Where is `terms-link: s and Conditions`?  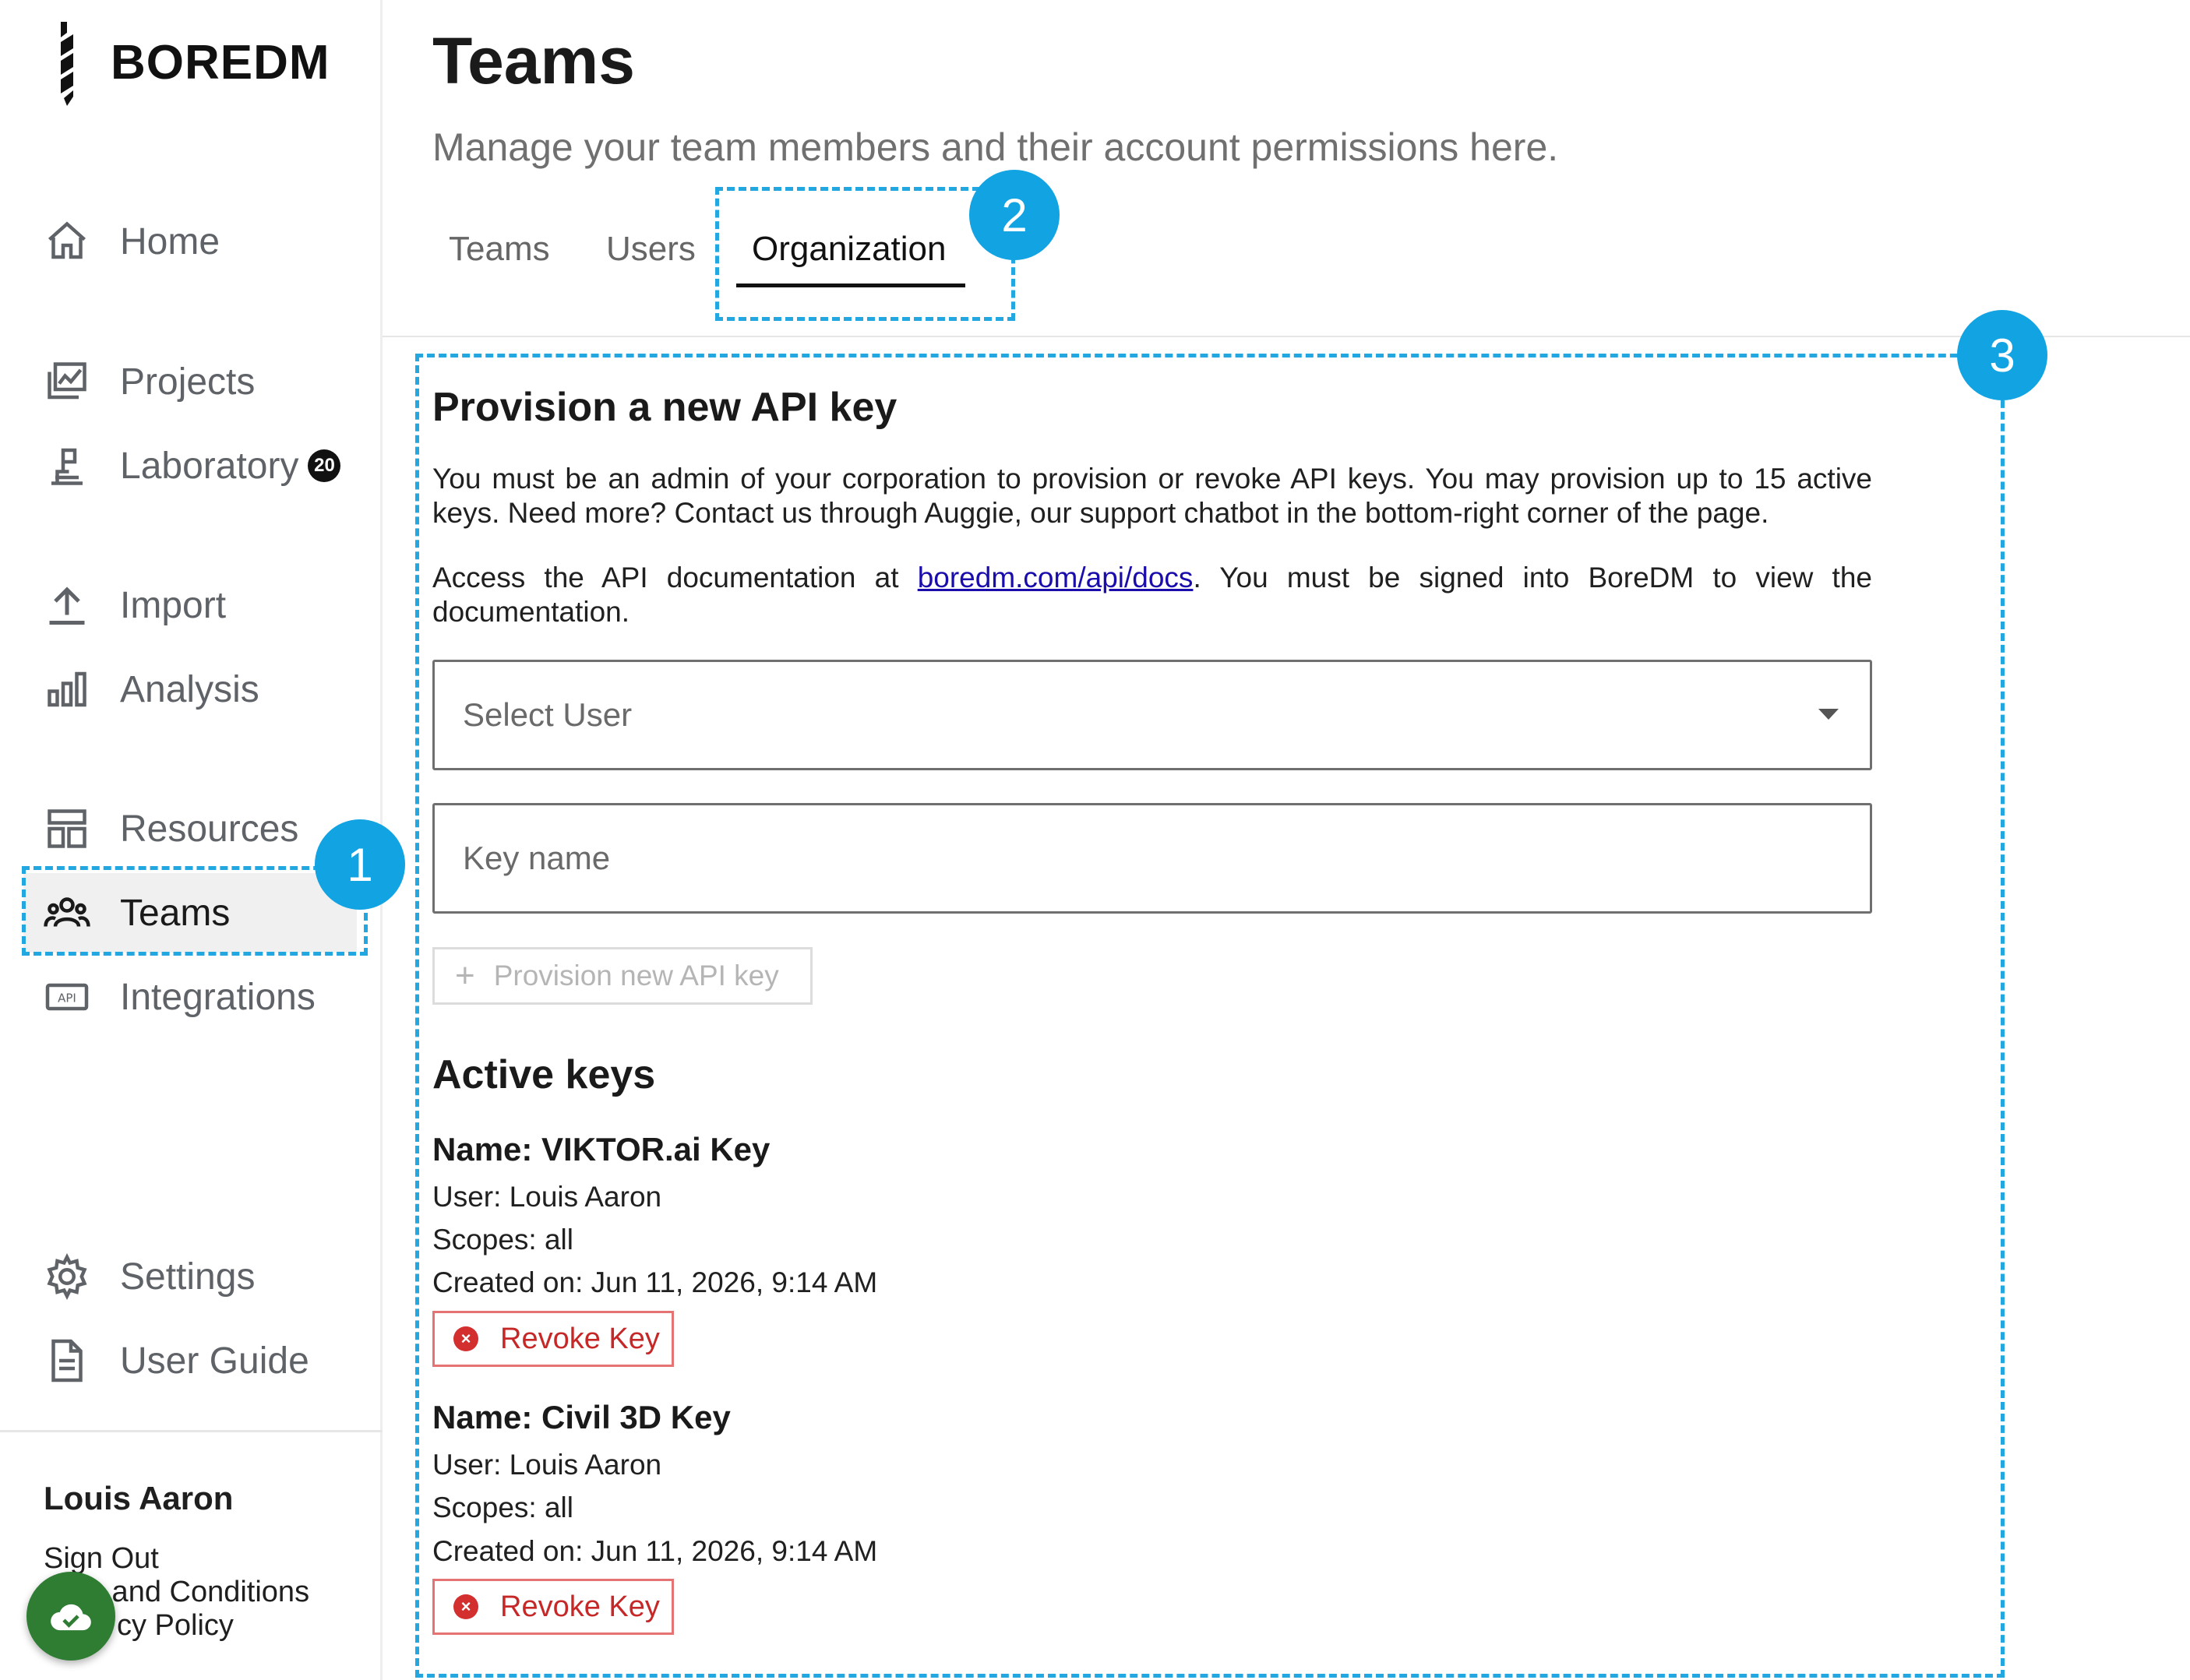
terms-link: s and Conditions is located at coordinates (199, 1593).